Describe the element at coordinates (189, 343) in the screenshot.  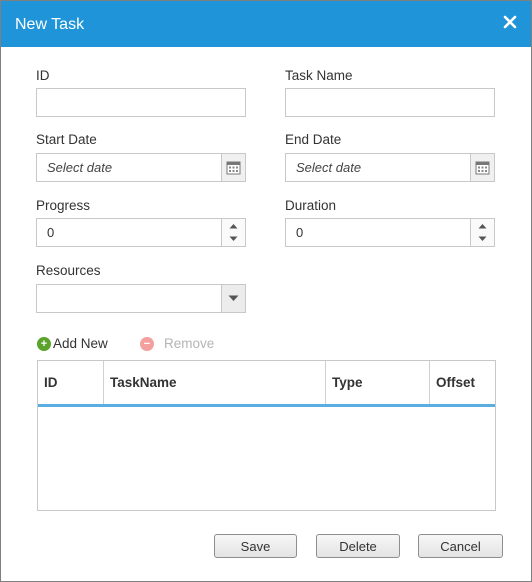
I see `remove-label: Remove` at that location.